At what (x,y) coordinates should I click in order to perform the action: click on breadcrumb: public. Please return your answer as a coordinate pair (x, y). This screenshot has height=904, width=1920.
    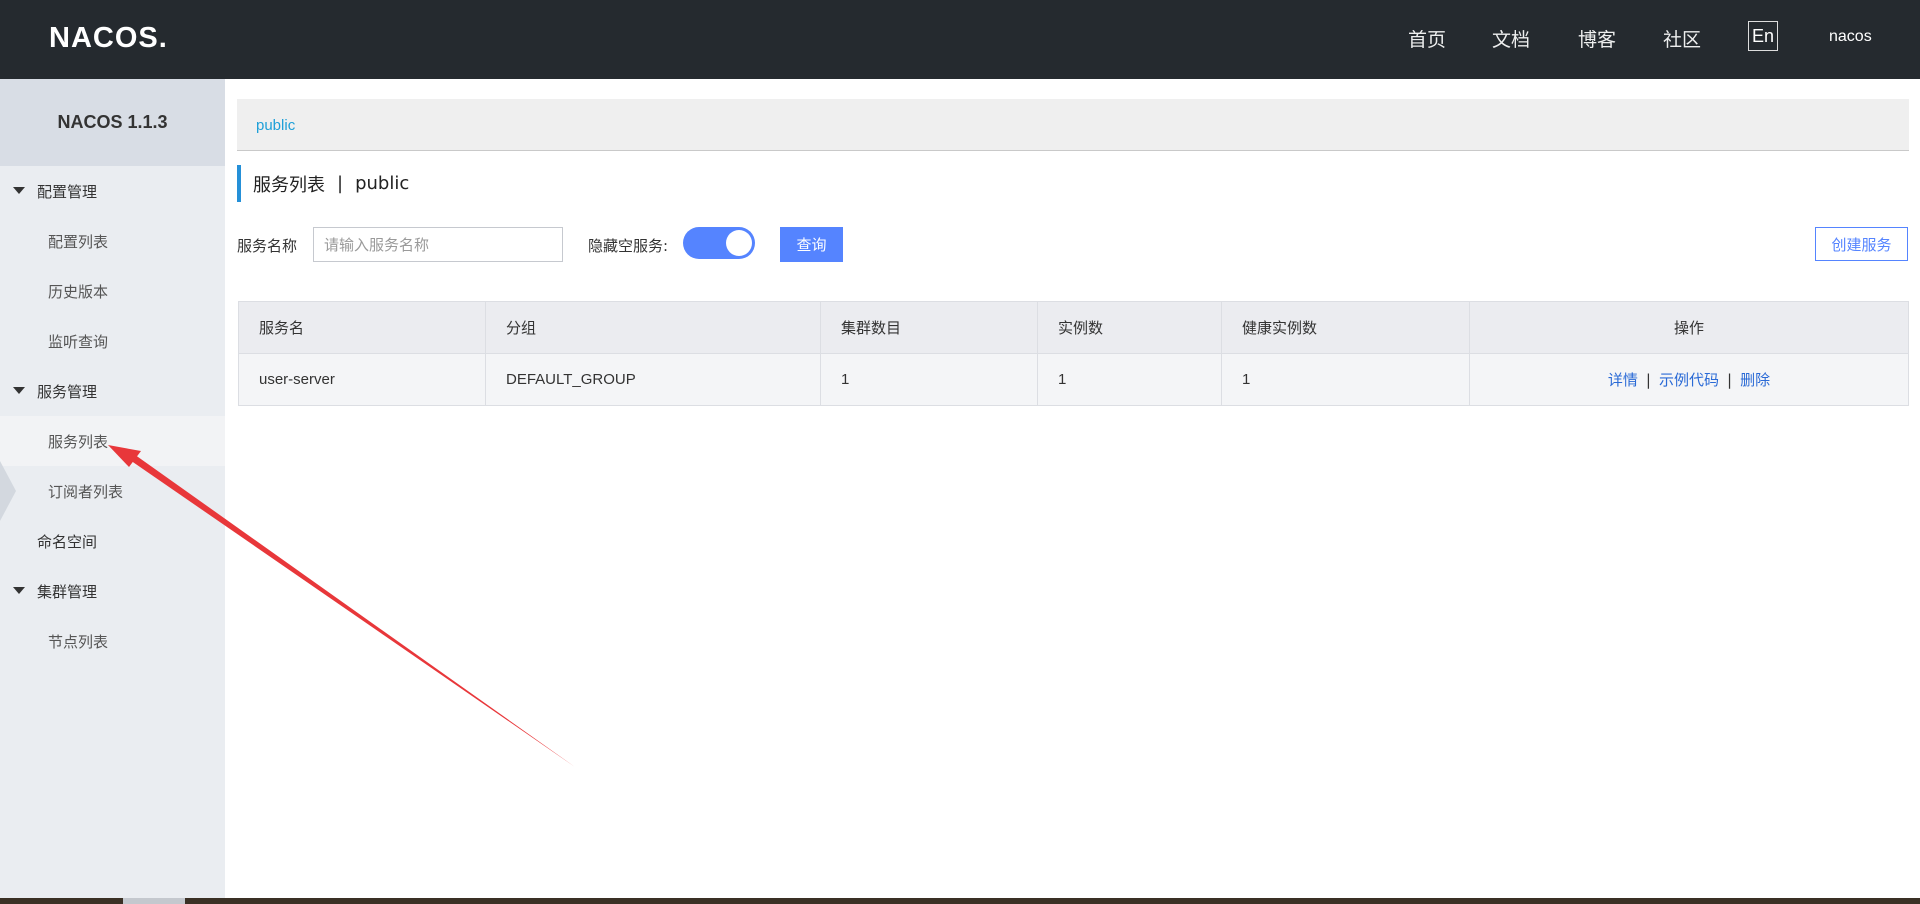
    Looking at the image, I should click on (1073, 125).